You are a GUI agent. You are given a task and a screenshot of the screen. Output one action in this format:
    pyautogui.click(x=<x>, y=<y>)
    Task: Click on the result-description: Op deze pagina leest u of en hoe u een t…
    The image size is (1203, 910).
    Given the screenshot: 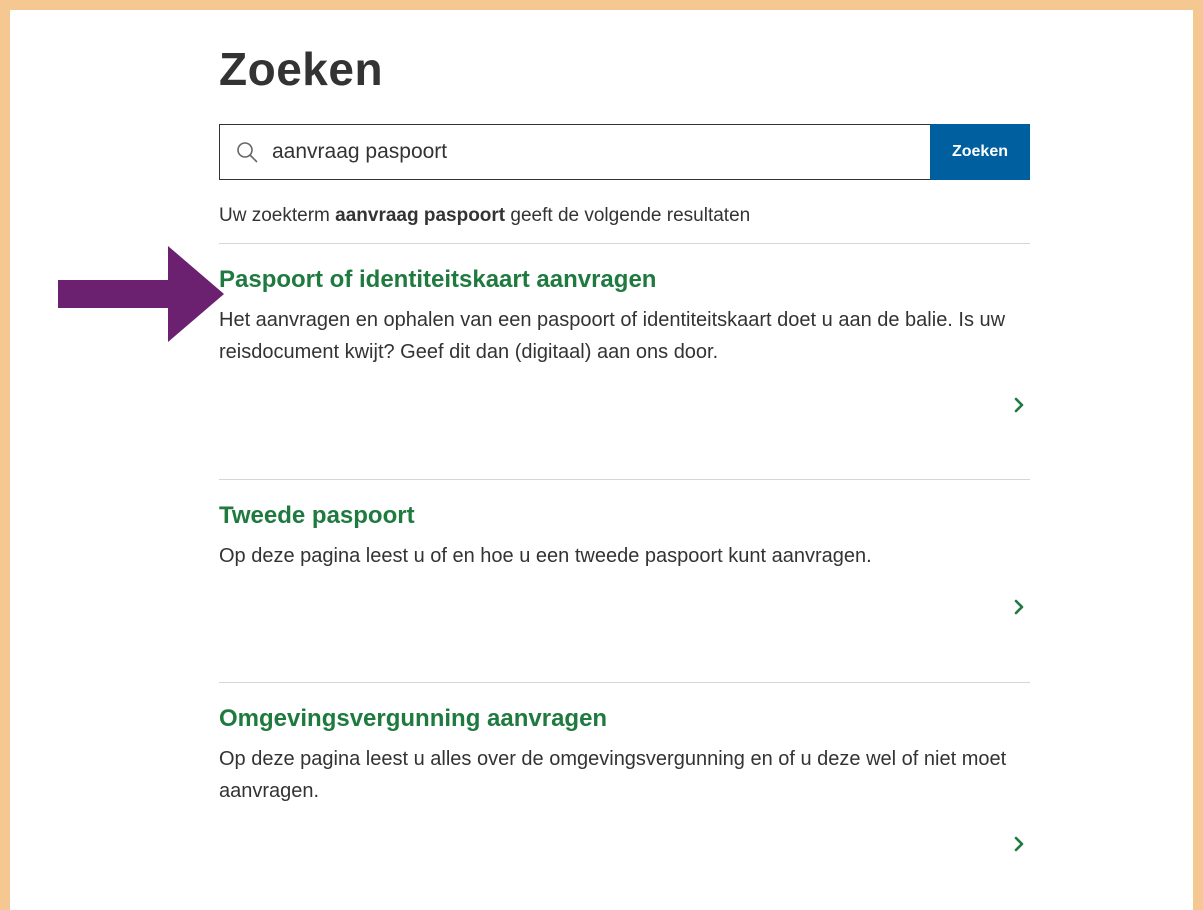 What is the action you would take?
    pyautogui.click(x=545, y=556)
    